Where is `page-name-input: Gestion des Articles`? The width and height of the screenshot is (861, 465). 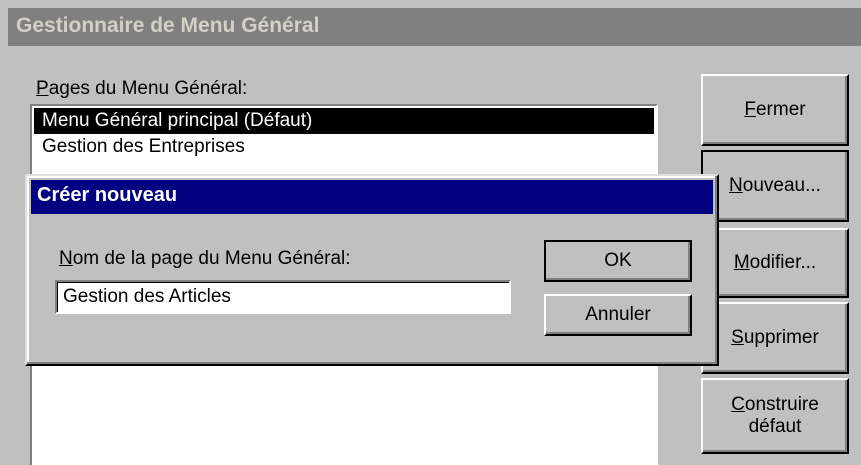
page-name-input: Gestion des Articles is located at coordinates (283, 297).